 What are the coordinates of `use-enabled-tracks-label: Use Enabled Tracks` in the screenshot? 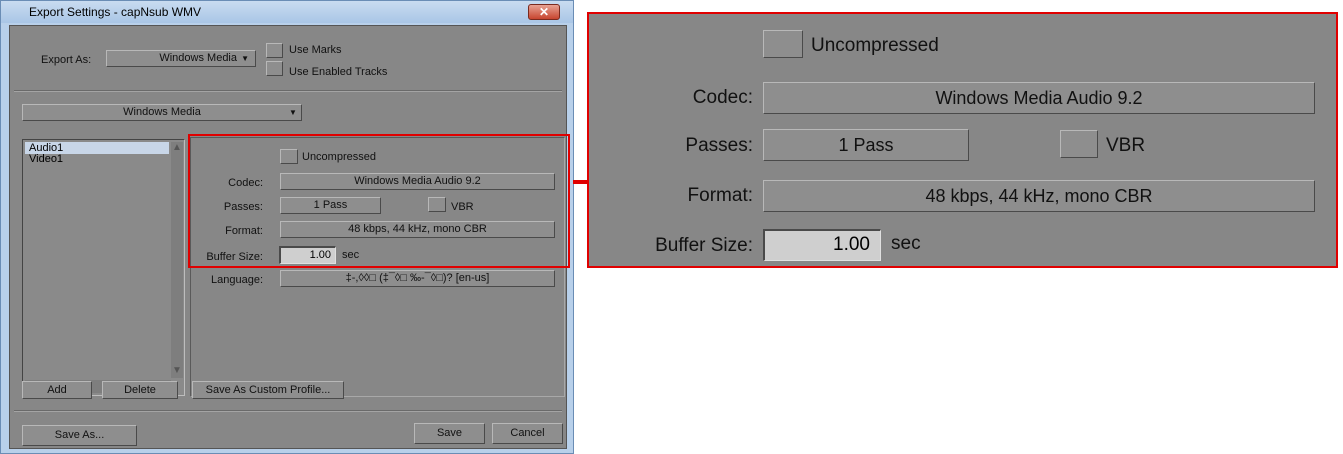 It's located at (338, 72).